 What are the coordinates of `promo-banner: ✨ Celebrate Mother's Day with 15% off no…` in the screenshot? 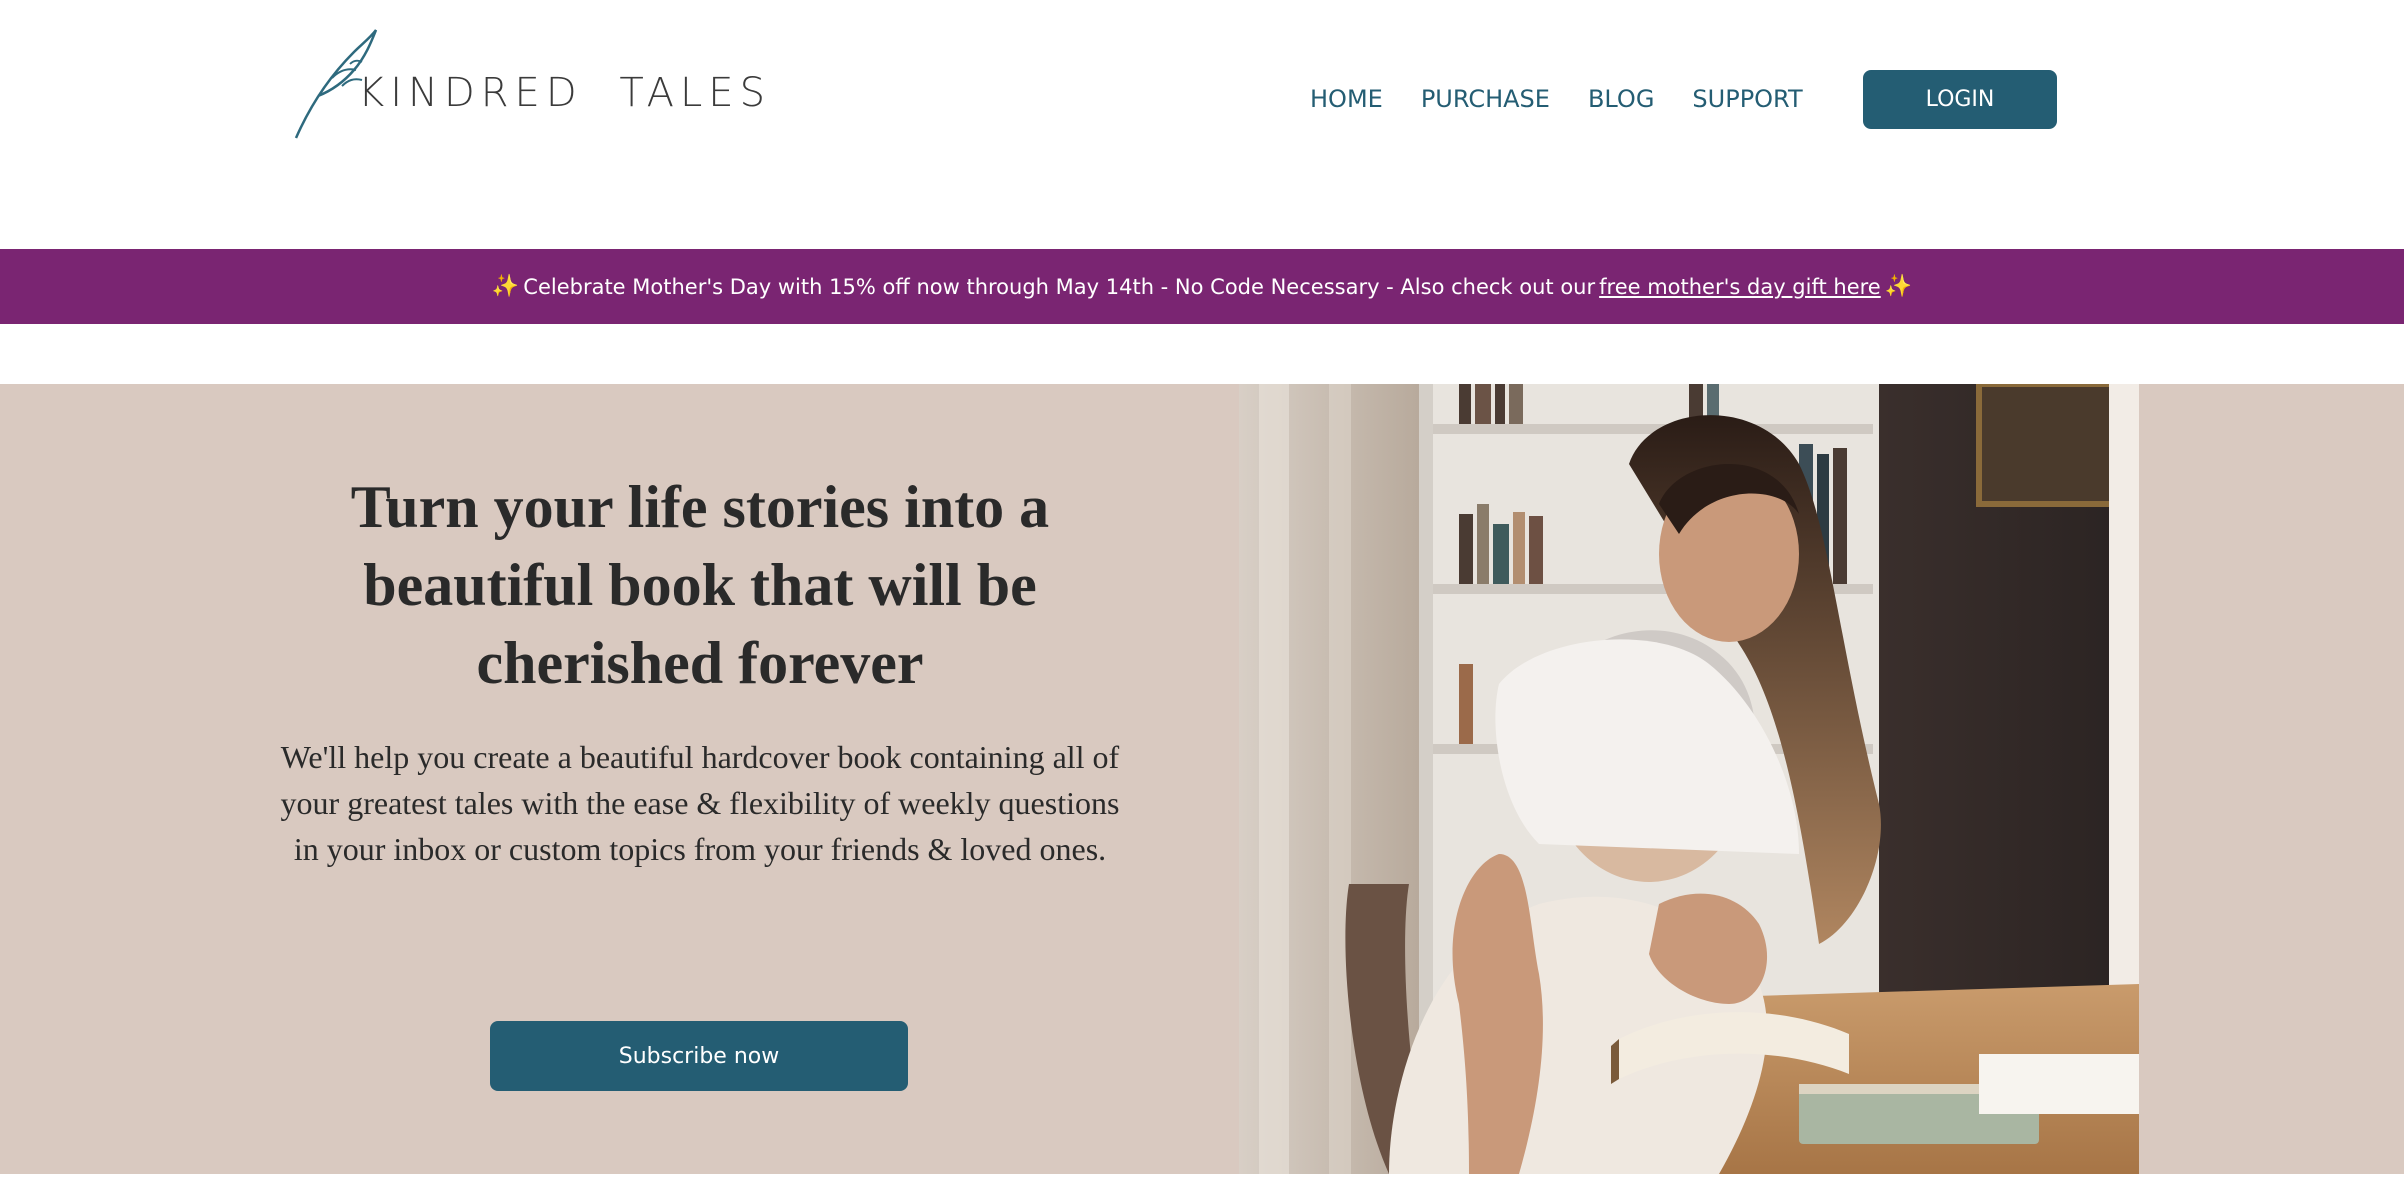 It's located at (1202, 286).